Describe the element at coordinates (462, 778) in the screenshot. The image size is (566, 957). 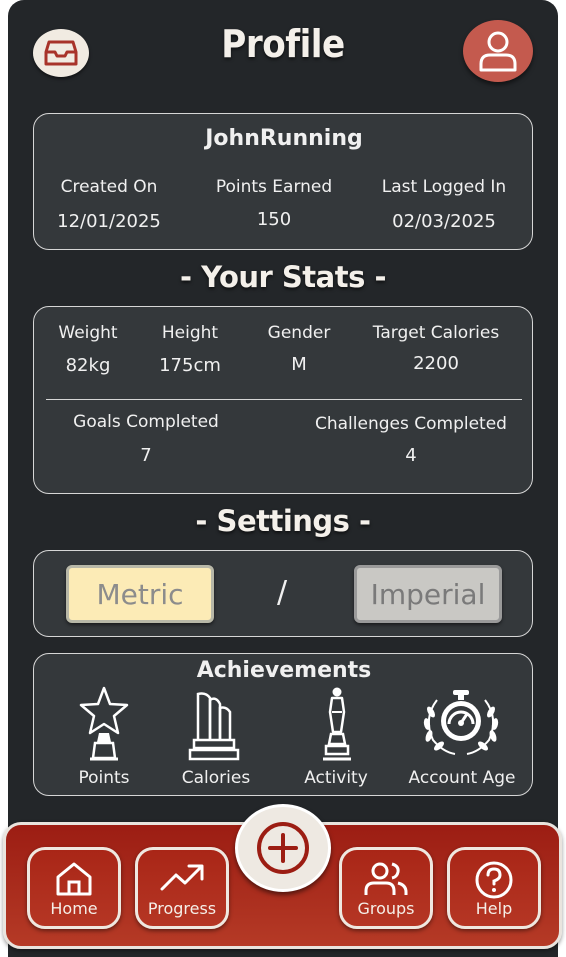
I see `achievement-label-account-age: Account Age` at that location.